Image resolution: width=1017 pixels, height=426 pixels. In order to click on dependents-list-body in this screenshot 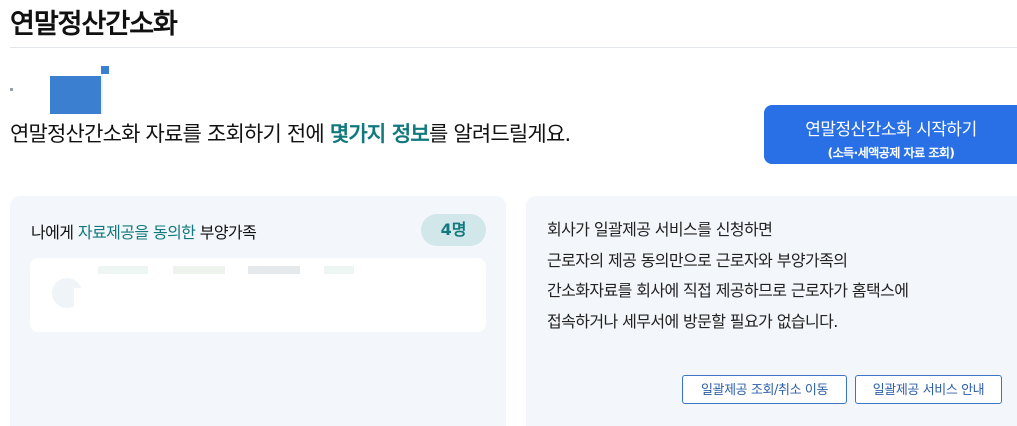, I will do `click(214, 310)`.